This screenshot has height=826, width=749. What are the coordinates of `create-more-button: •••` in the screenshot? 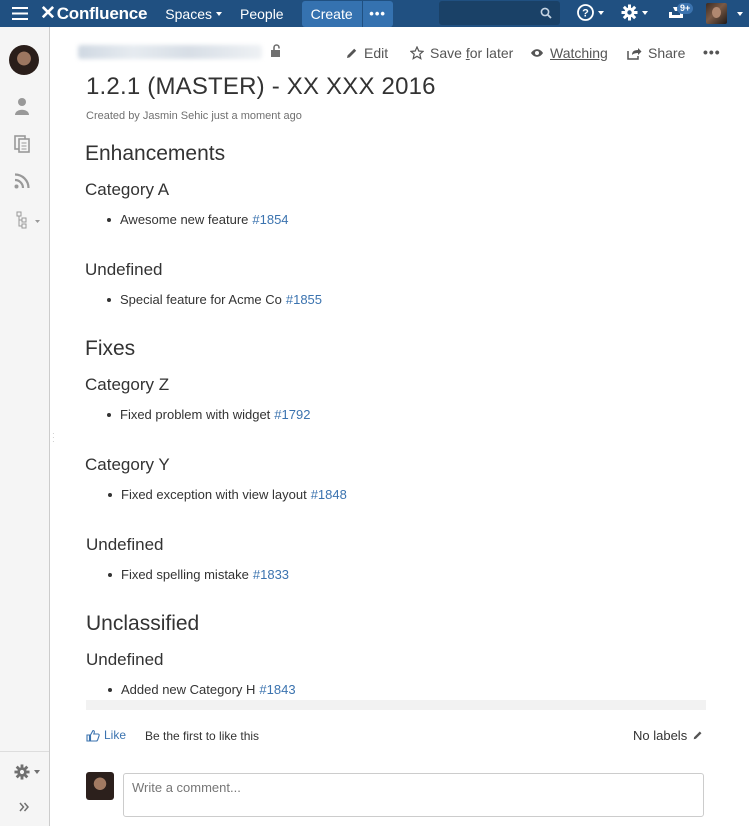 It's located at (377, 13).